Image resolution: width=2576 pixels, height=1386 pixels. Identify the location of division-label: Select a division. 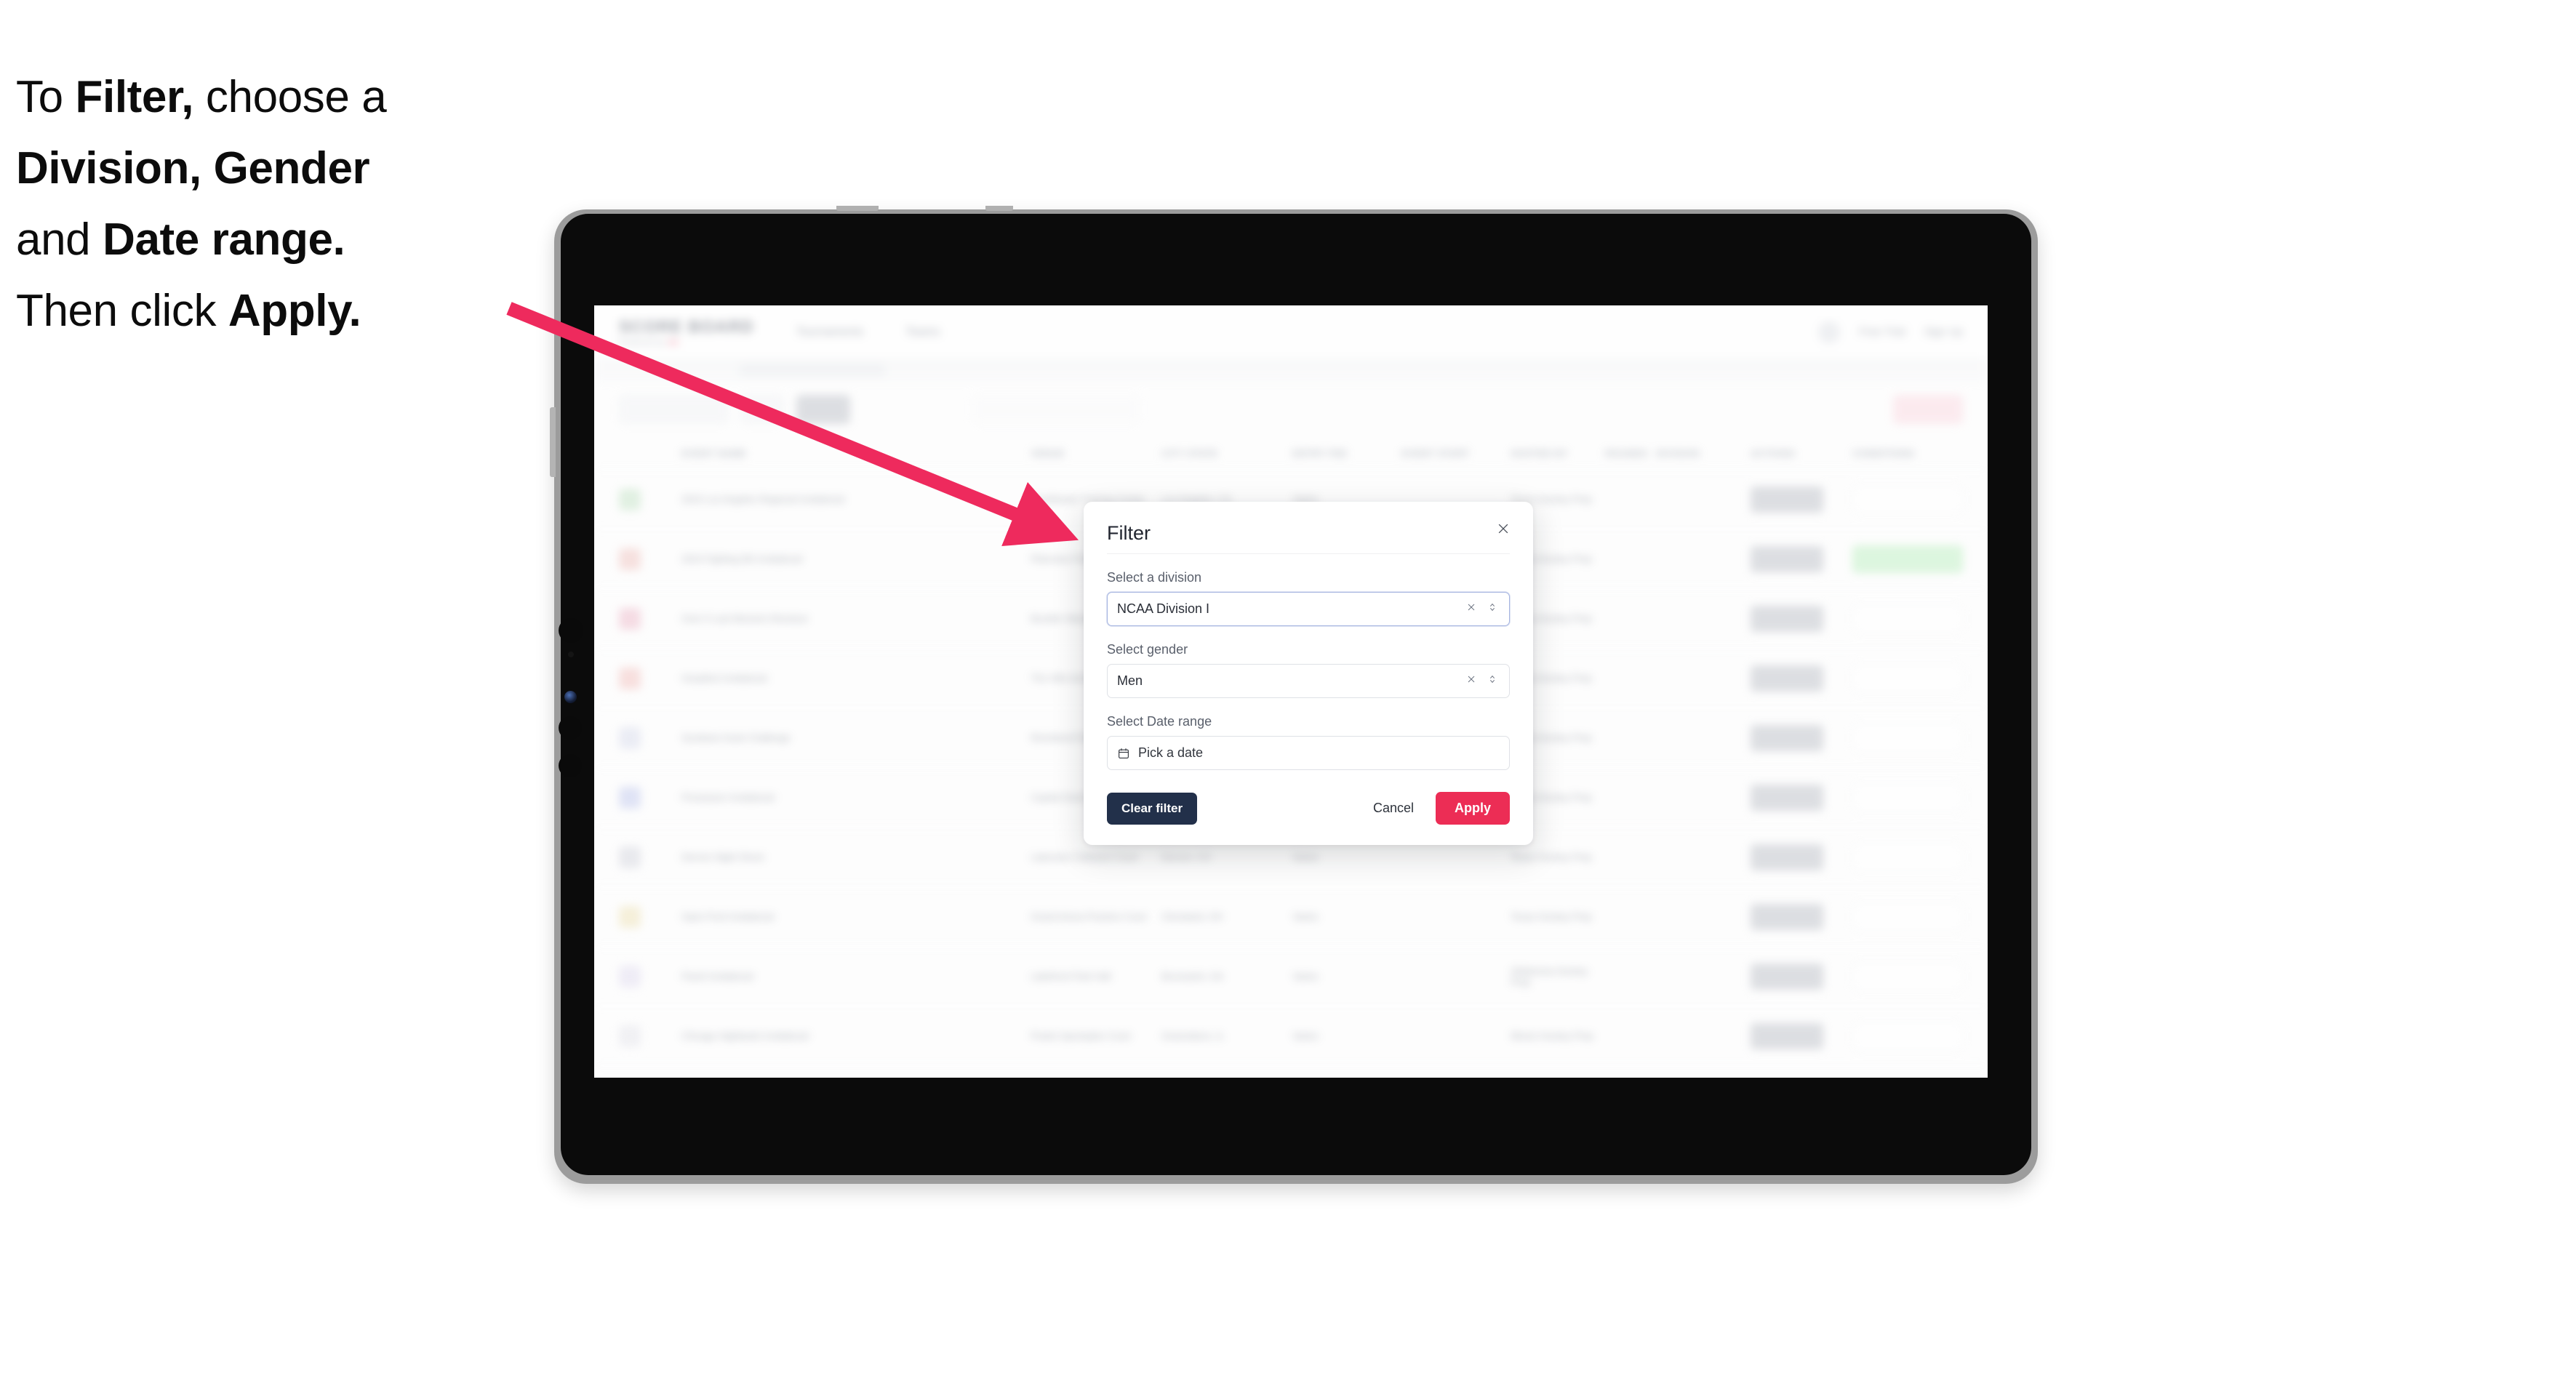
(1154, 578).